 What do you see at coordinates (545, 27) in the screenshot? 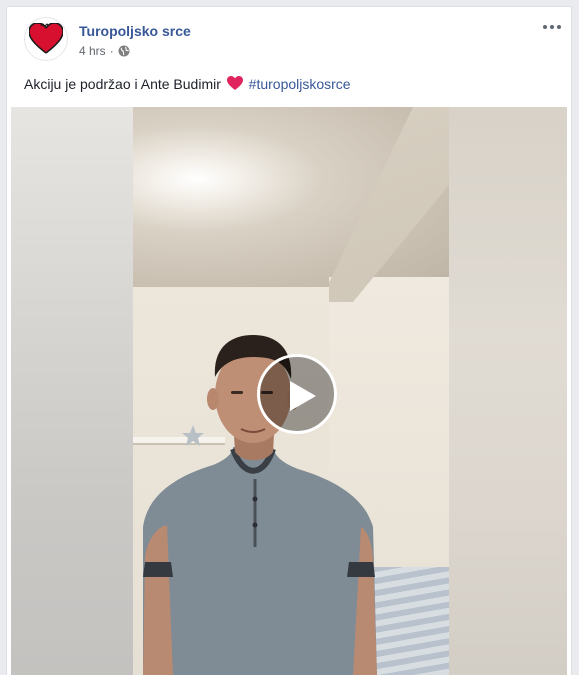
I see `ellipsis-icon` at bounding box center [545, 27].